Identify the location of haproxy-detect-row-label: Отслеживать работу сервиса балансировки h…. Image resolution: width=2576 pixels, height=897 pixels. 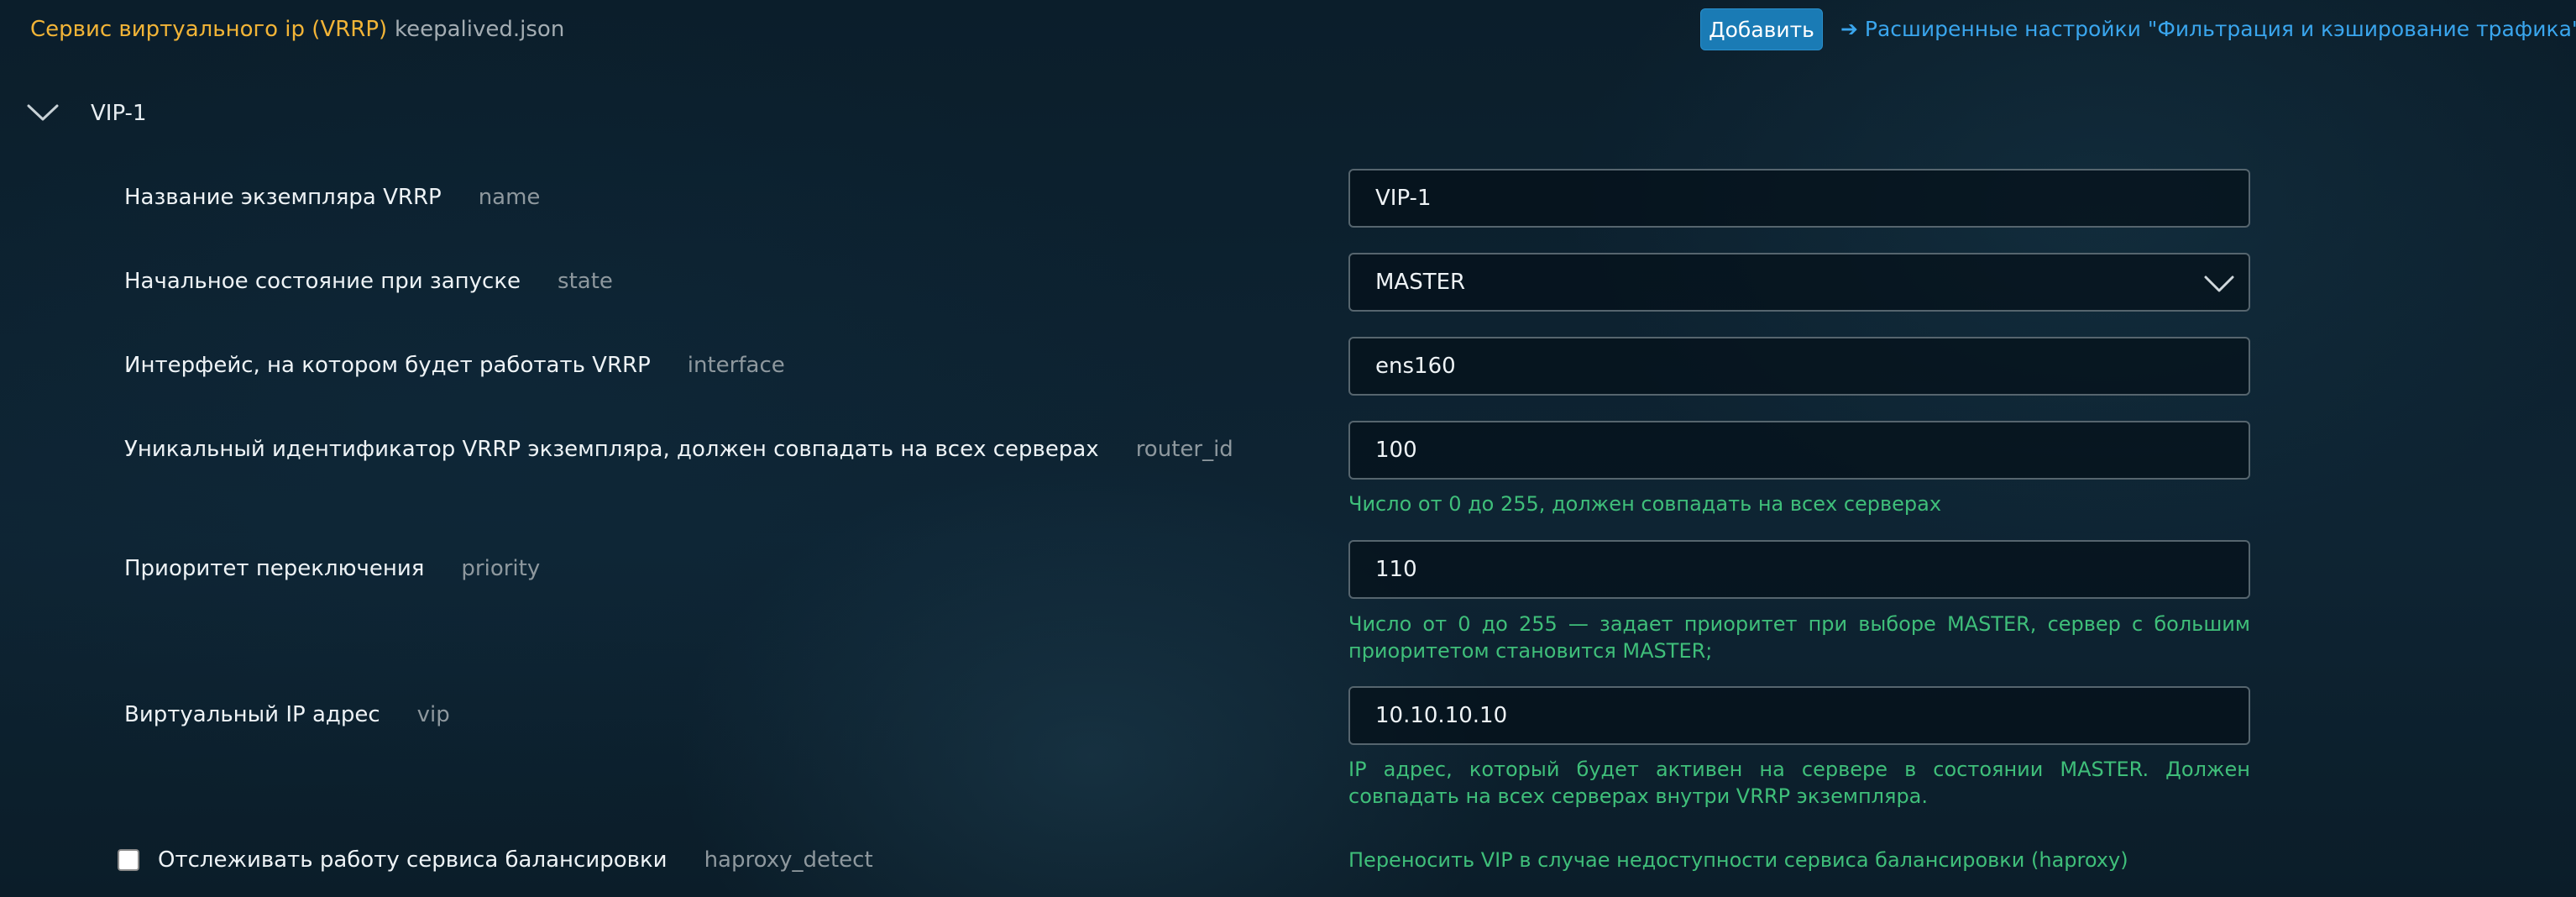
(516, 860).